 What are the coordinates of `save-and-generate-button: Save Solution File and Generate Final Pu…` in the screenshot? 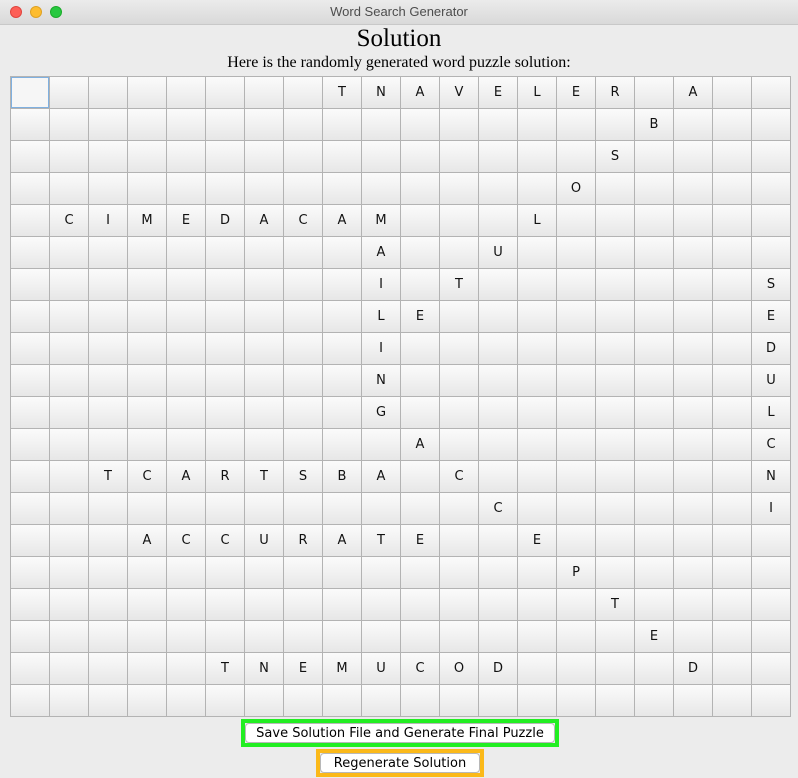 It's located at (400, 733).